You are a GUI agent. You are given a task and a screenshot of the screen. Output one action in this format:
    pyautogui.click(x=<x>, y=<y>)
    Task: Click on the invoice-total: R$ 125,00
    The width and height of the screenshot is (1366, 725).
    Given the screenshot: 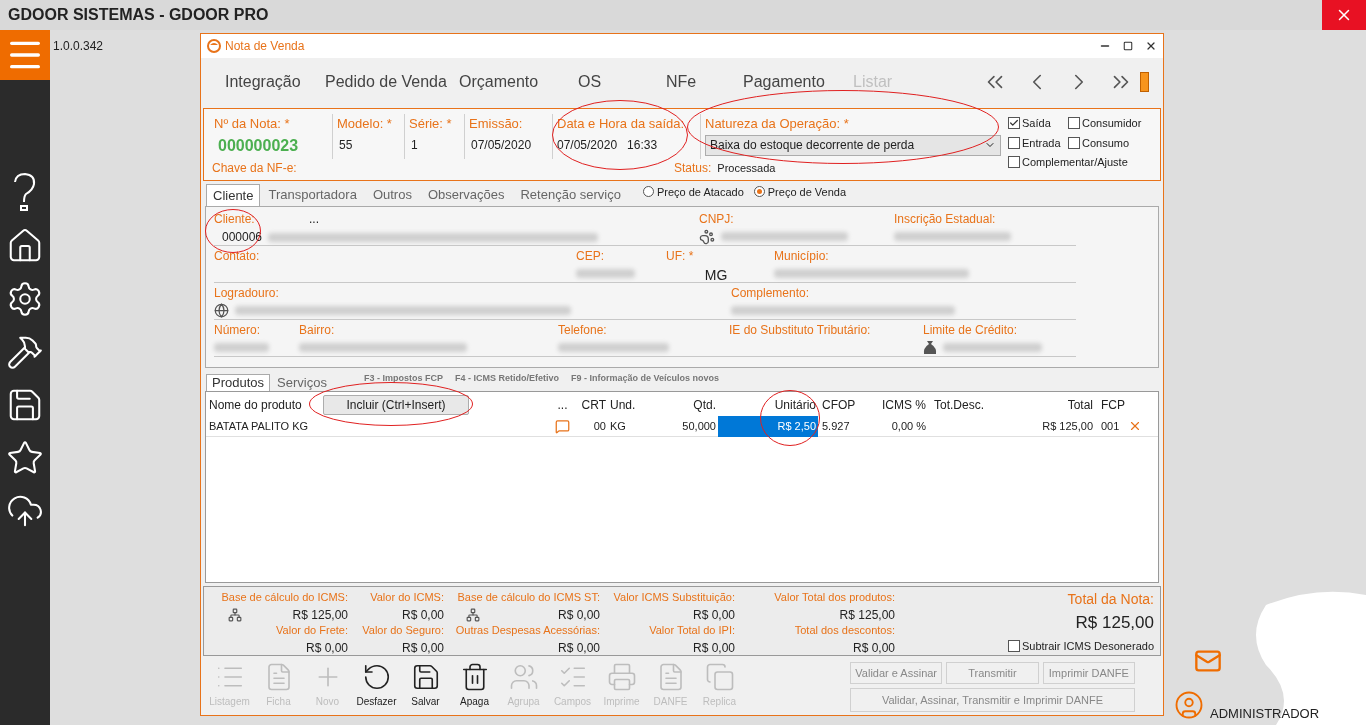 What is the action you would take?
    pyautogui.click(x=1114, y=623)
    